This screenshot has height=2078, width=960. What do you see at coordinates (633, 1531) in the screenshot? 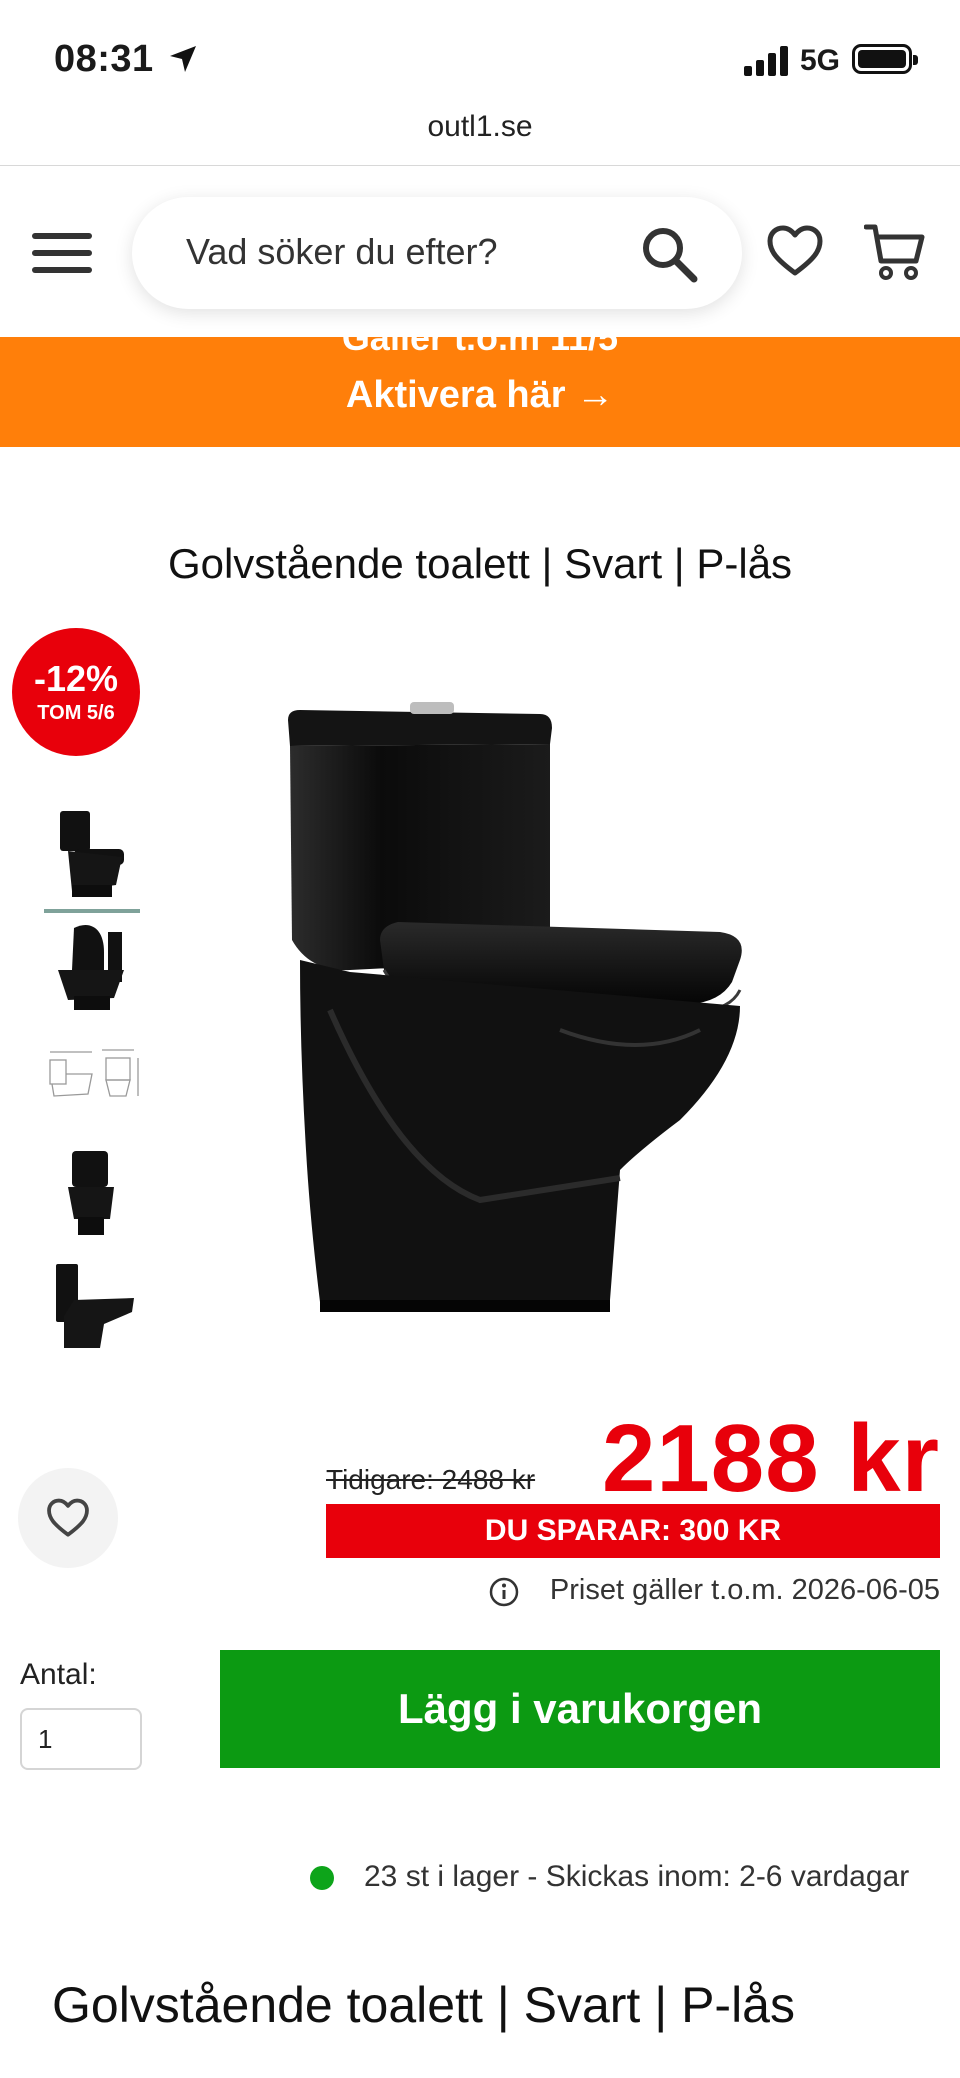
I see `saving-banner: DU SPARAR: 300 KR` at bounding box center [633, 1531].